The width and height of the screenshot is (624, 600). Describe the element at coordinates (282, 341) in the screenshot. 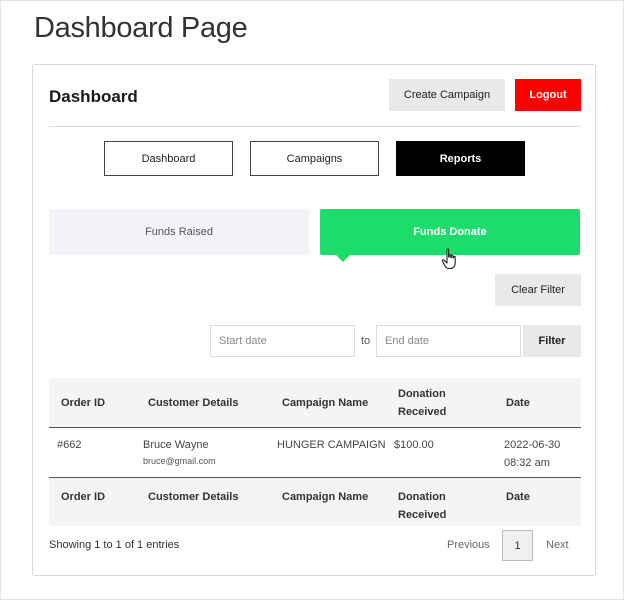

I see `start-date-input` at that location.